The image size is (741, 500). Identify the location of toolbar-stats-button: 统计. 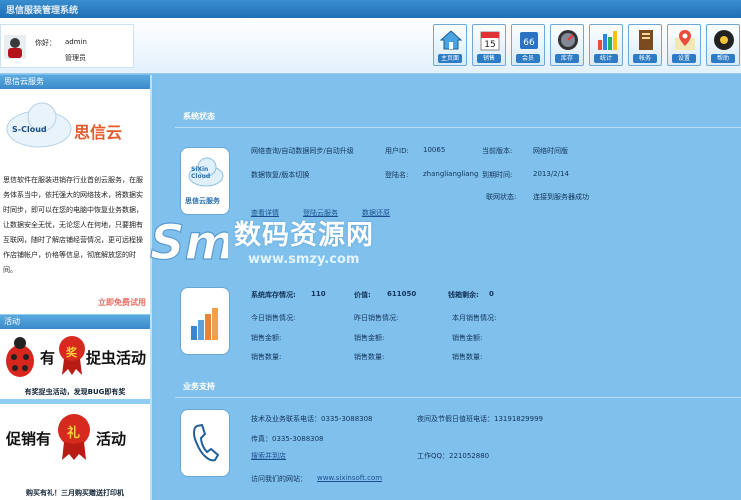
(606, 45).